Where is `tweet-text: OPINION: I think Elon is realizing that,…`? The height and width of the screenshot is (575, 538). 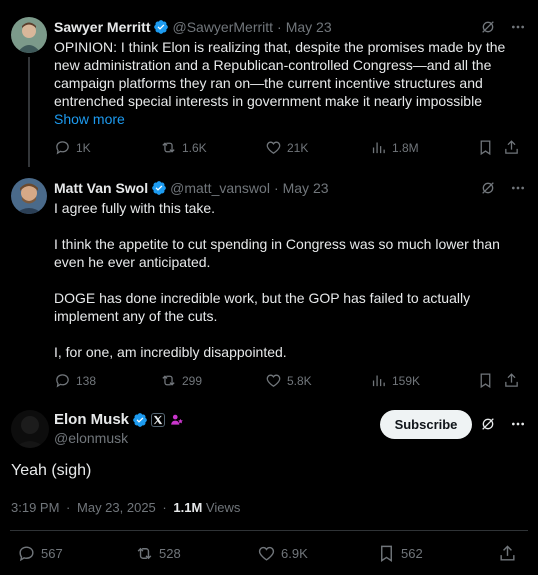 tweet-text: OPINION: I think Elon is realizing that,… is located at coordinates (293, 83).